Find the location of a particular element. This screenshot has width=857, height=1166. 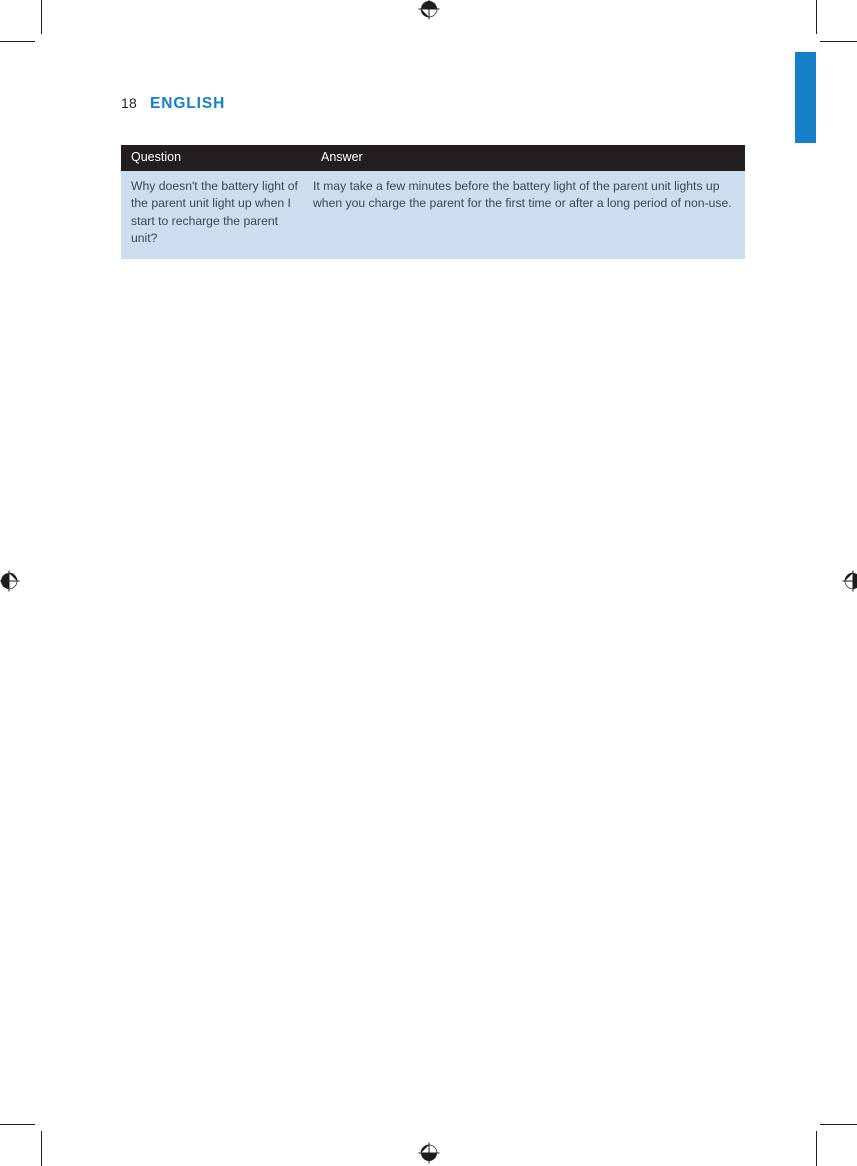

crop-mark-top-right-horizontal is located at coordinates (838, 41).